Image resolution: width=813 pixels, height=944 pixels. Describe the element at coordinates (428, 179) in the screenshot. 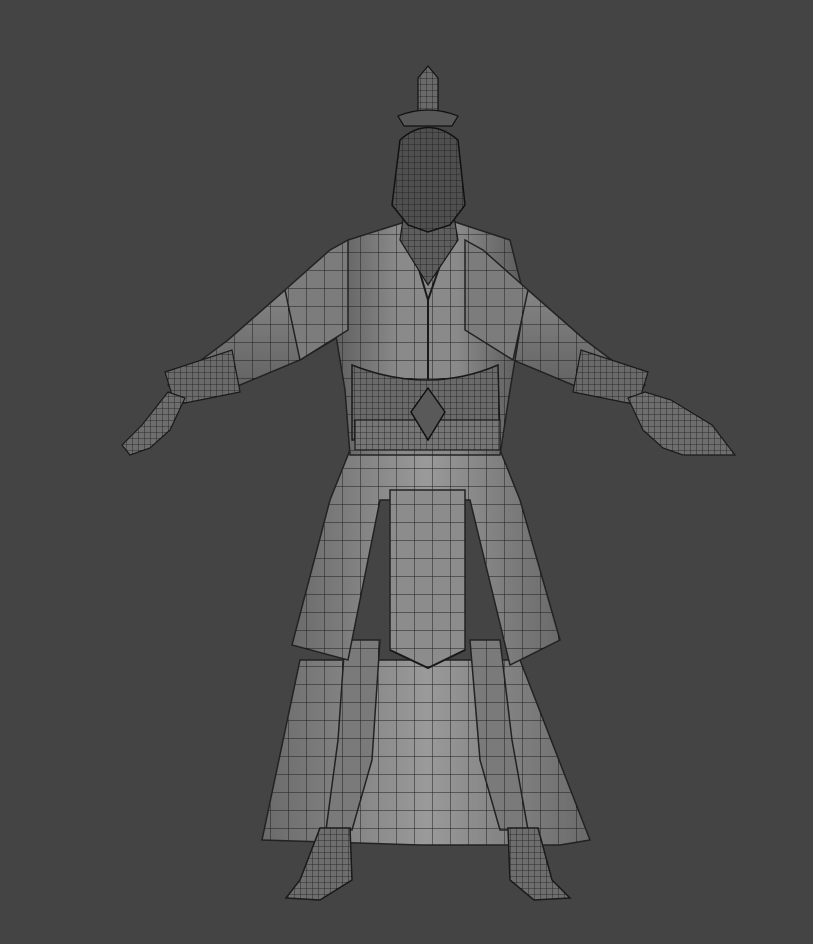

I see `head` at that location.